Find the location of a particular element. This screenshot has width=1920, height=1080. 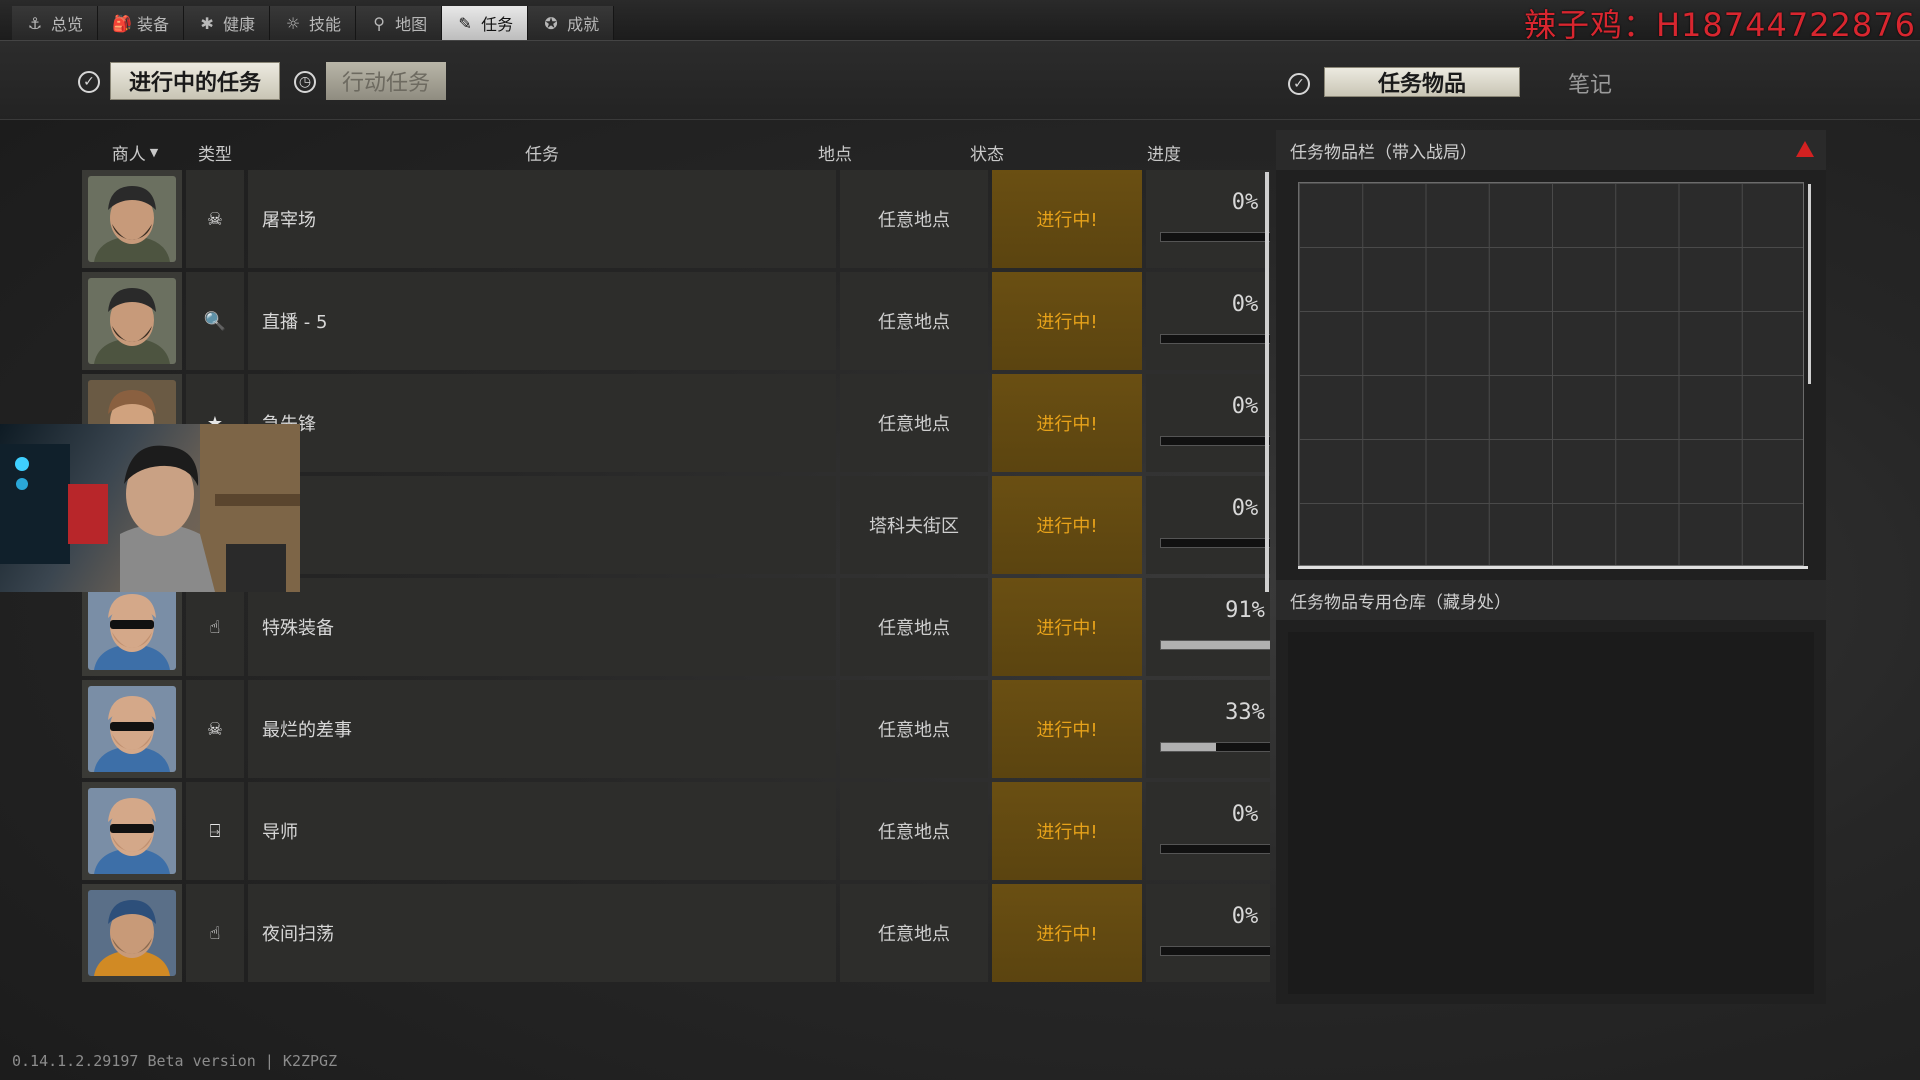

exit-icon: ⍈ is located at coordinates (215, 831).